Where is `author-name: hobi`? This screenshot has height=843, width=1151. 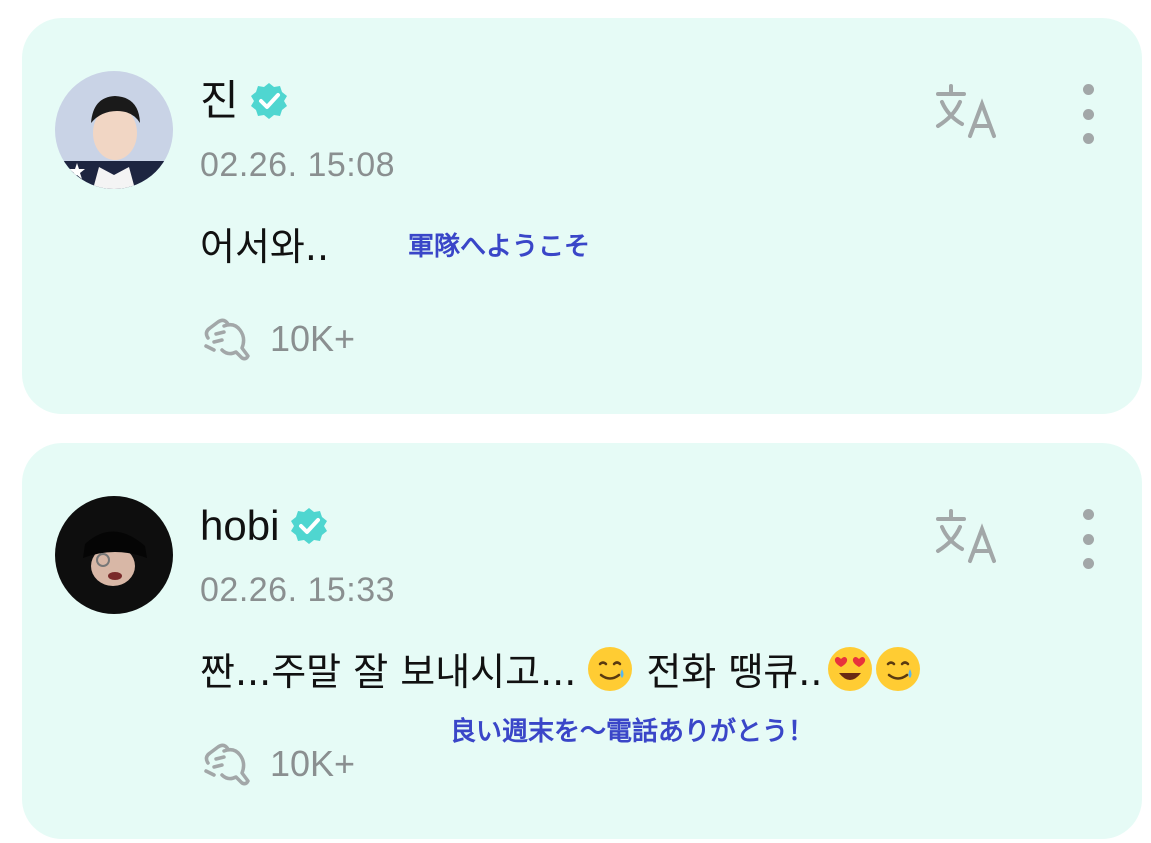 author-name: hobi is located at coordinates (239, 526).